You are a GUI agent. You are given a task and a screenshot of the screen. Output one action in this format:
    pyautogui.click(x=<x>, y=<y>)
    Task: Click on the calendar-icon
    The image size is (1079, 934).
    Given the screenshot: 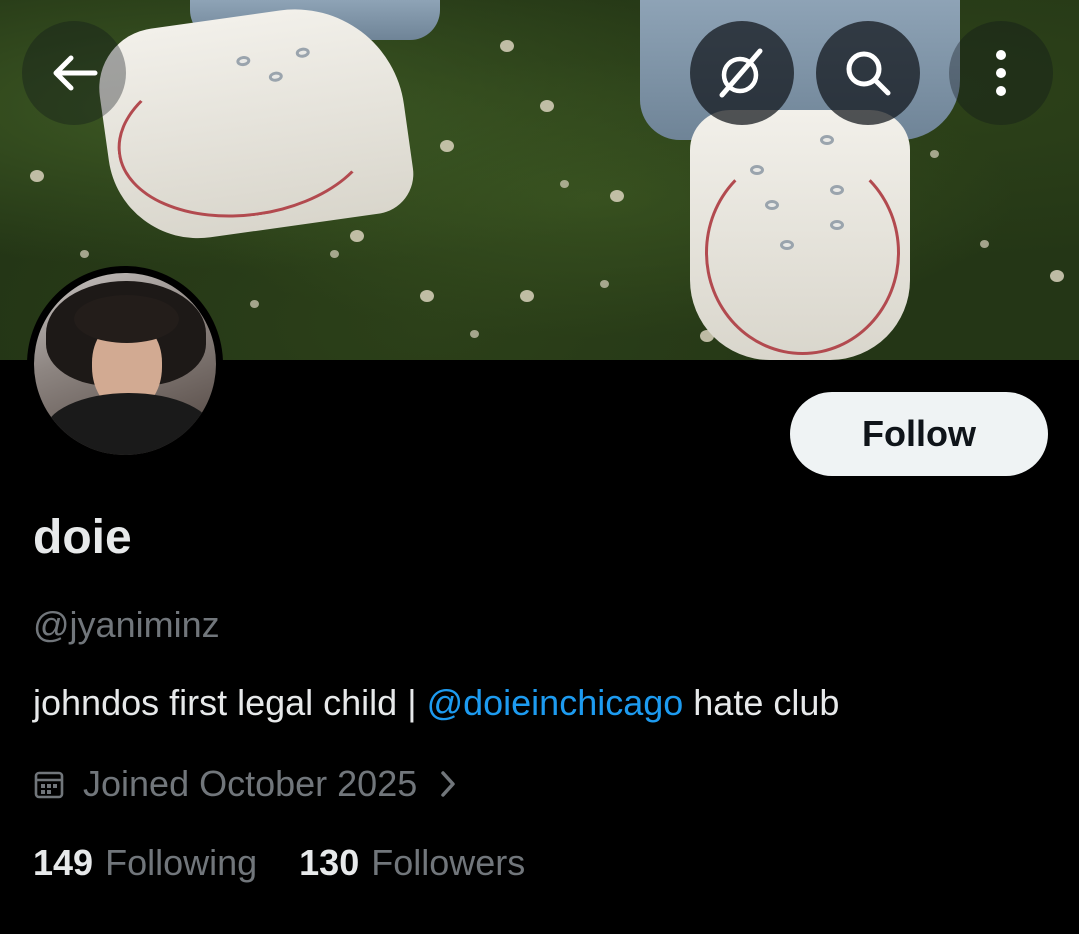 What is the action you would take?
    pyautogui.click(x=49, y=785)
    